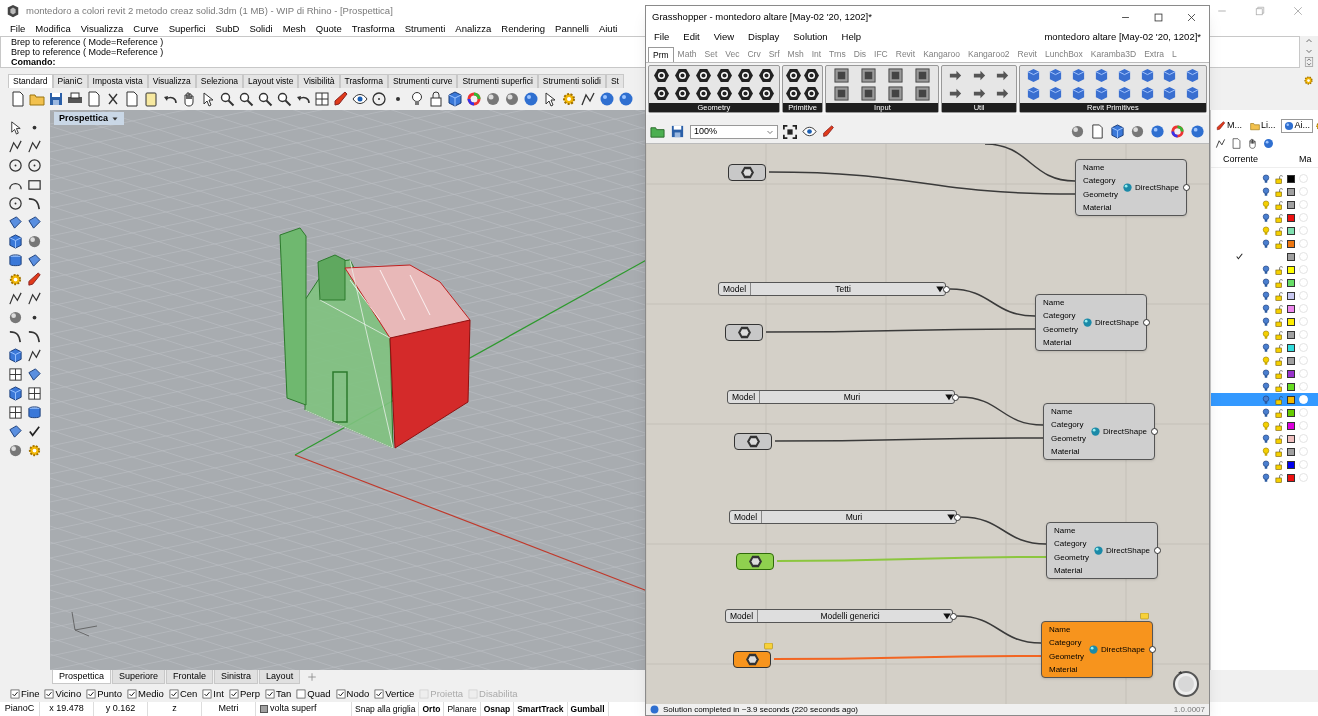 The height and width of the screenshot is (716, 1318). Describe the element at coordinates (363, 81) in the screenshot. I see `toolbar-tab: Trasforma` at that location.